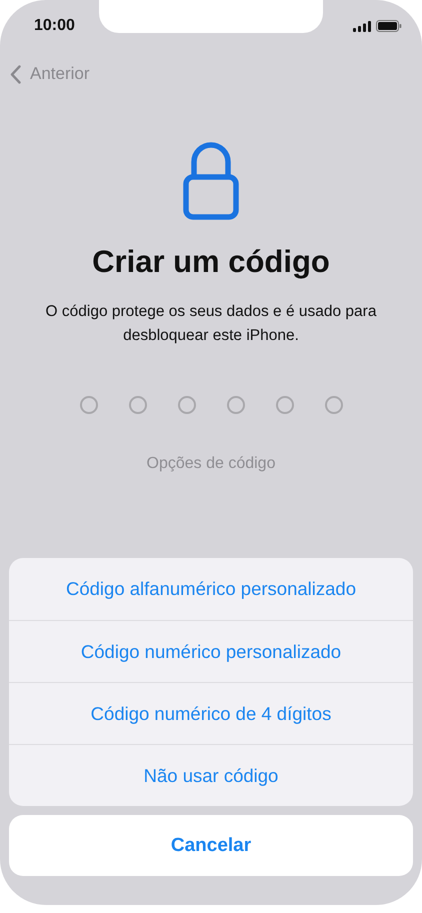 The image size is (422, 913). Describe the element at coordinates (54, 26) in the screenshot. I see `status-time: 10:00` at that location.